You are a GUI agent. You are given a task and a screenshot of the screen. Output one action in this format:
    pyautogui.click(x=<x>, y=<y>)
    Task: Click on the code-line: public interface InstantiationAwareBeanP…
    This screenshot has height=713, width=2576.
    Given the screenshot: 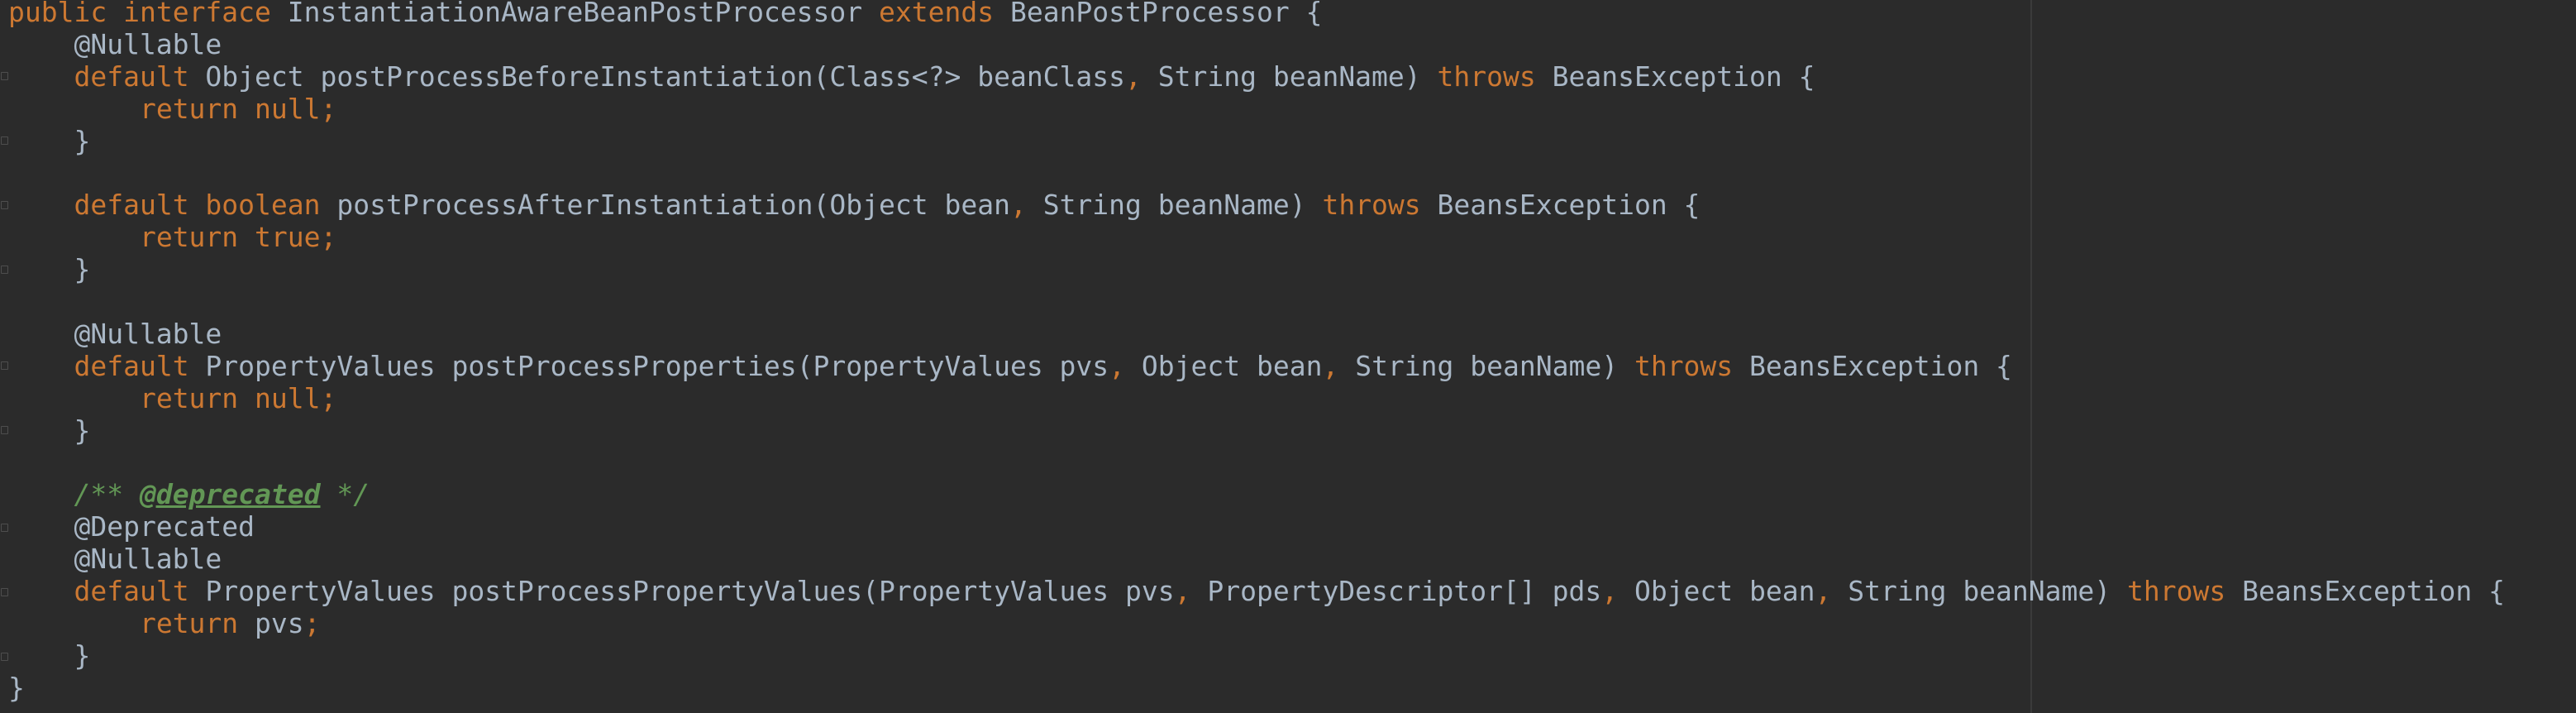 What is the action you would take?
    pyautogui.click(x=1256, y=16)
    